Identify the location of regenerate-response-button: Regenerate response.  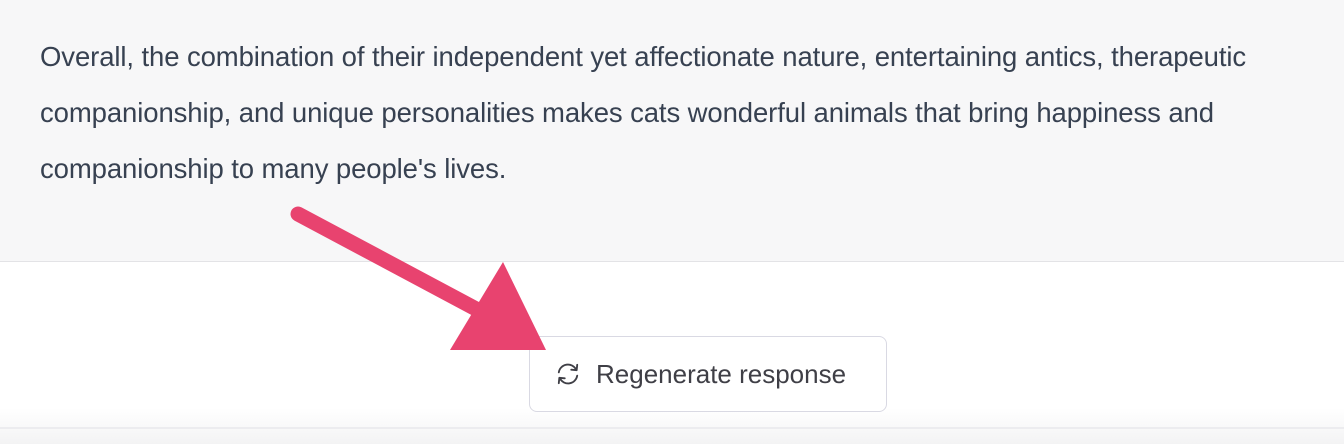
(708, 374).